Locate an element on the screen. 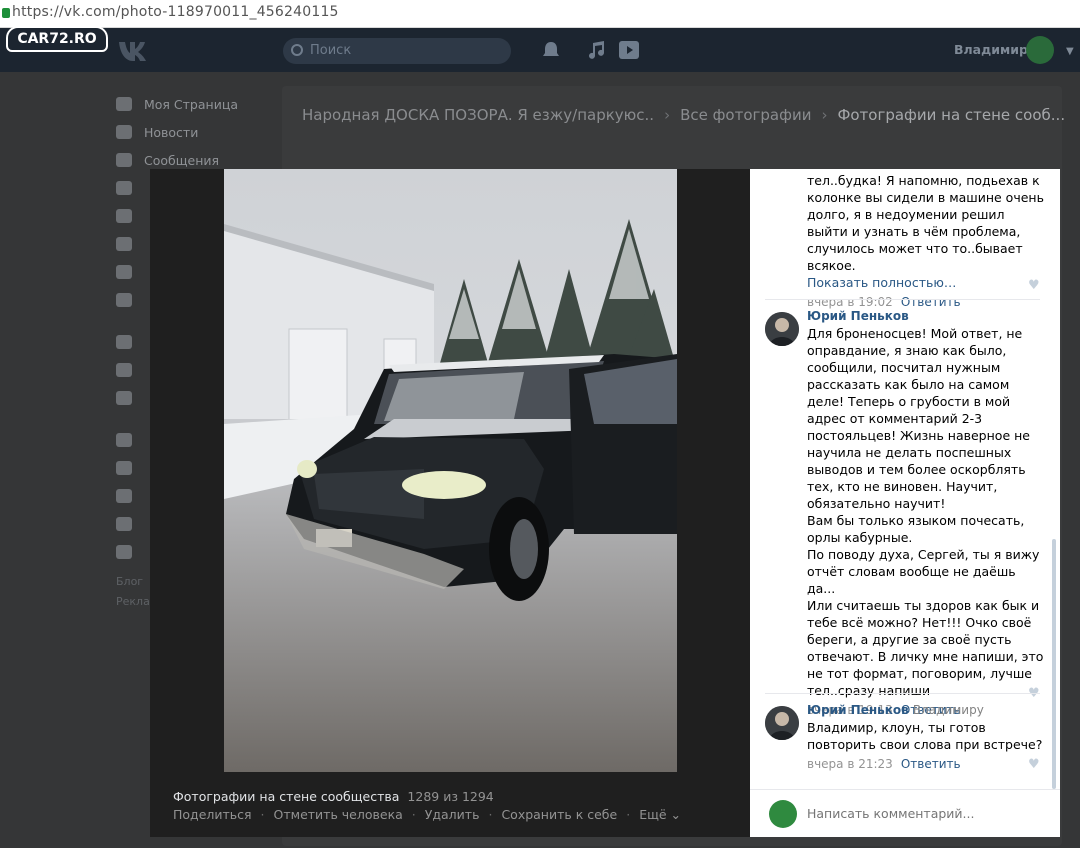 The height and width of the screenshot is (848, 1080). top-header: Поиск Владимир ▼ is located at coordinates (540, 50).